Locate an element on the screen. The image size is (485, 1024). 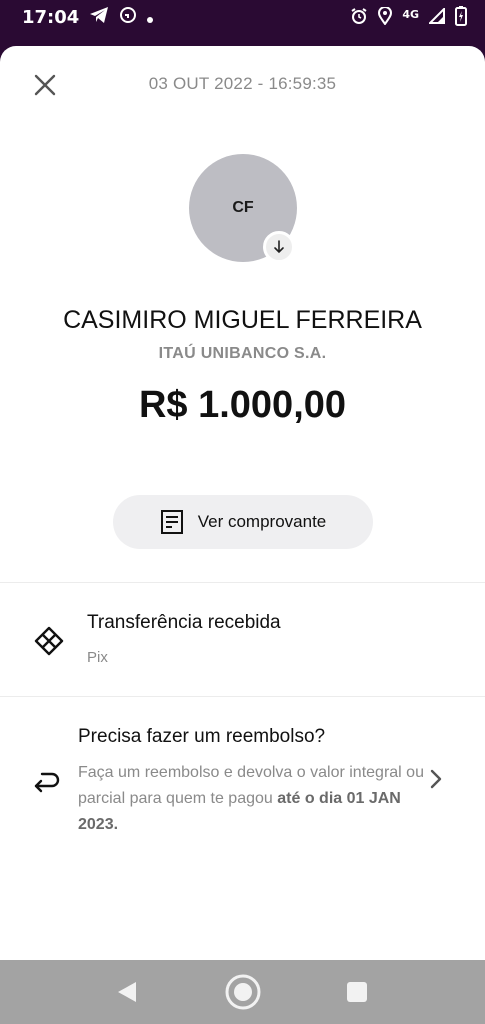
network-type: 4G is located at coordinates (410, 14).